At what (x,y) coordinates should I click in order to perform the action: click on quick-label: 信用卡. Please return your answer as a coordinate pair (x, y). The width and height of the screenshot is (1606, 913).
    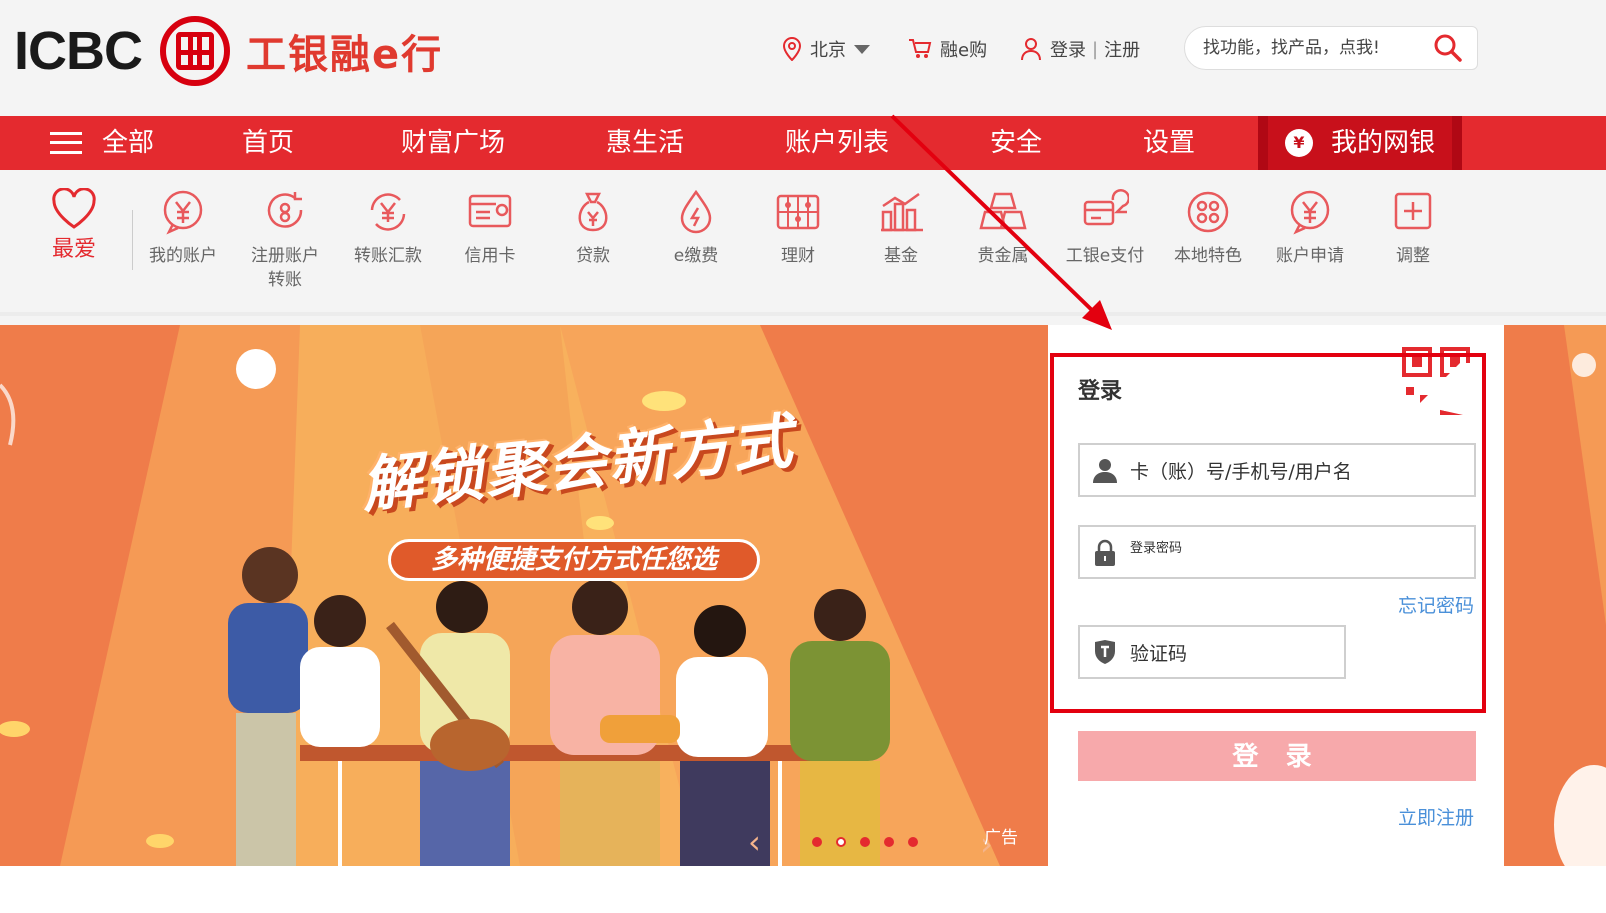
    Looking at the image, I should click on (490, 256).